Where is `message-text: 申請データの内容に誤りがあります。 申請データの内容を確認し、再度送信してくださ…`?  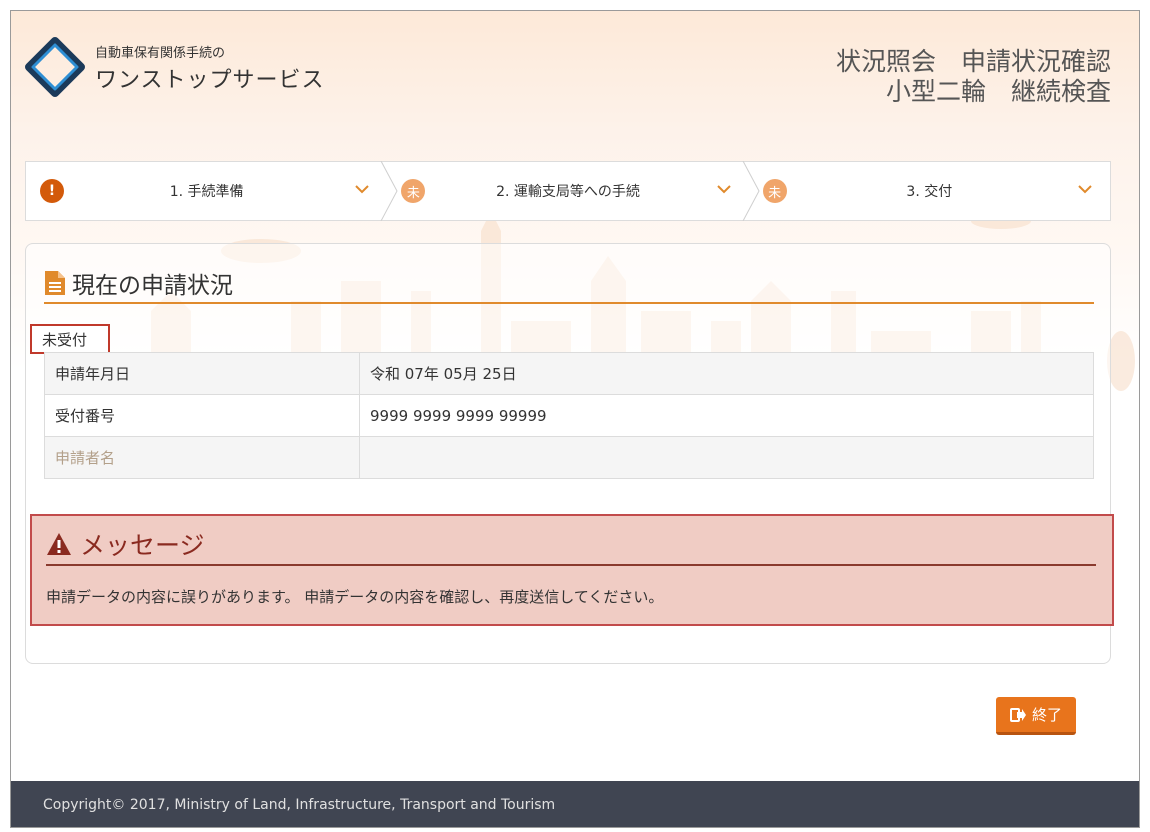
message-text: 申請データの内容に誤りがあります。 申請データの内容を確認し、再度送信してくださ… is located at coordinates (355, 597).